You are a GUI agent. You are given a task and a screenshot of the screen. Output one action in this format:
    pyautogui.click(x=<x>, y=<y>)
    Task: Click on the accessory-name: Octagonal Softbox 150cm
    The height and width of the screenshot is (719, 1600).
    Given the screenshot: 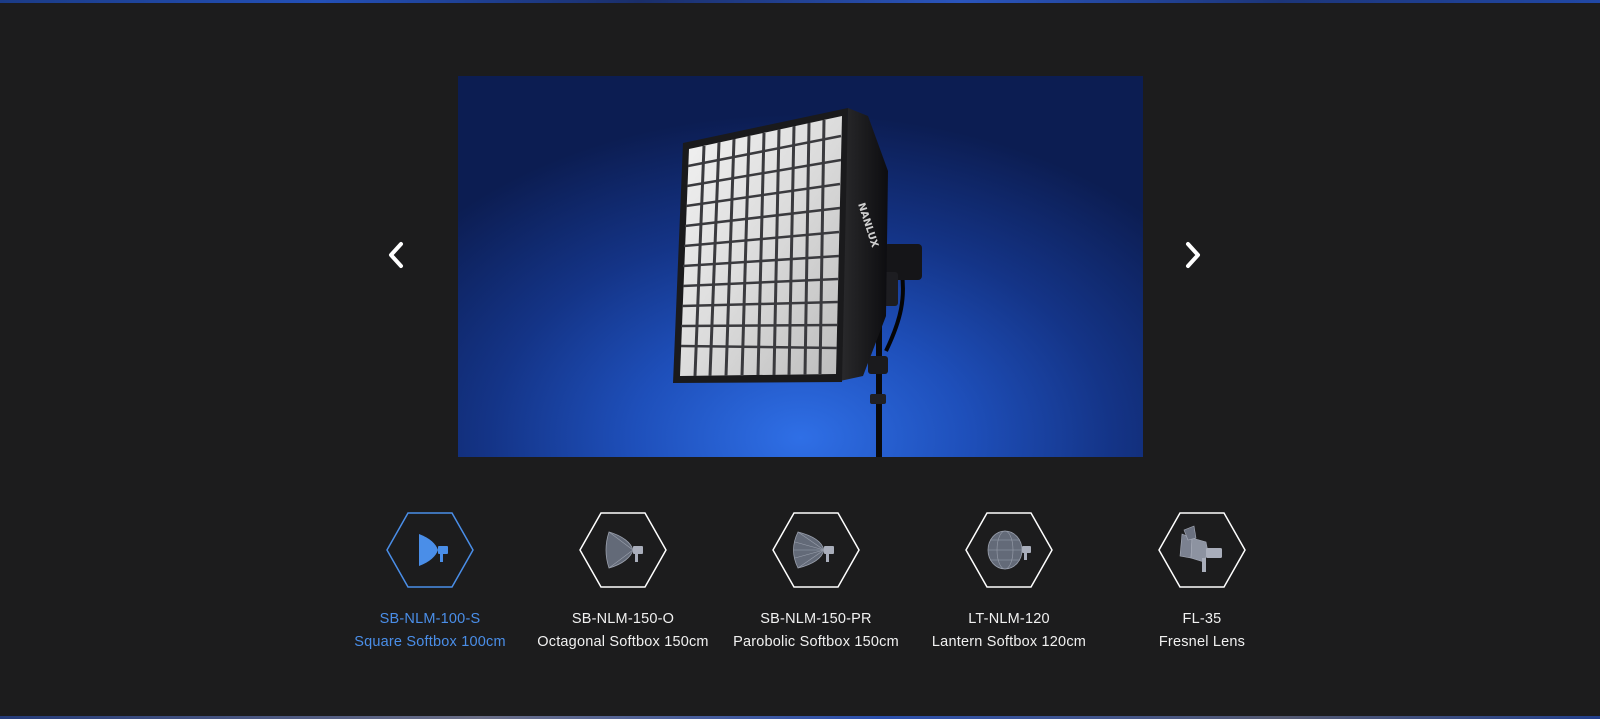 What is the action you would take?
    pyautogui.click(x=623, y=642)
    